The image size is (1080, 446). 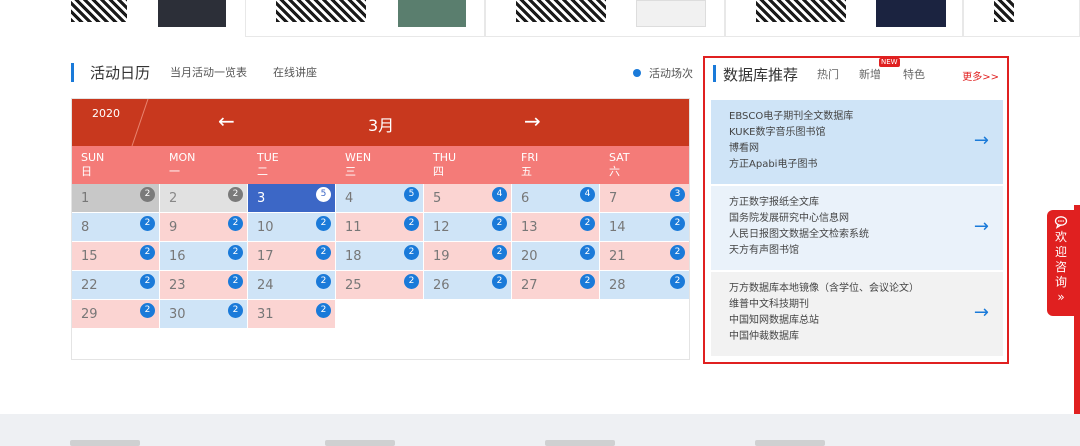 What do you see at coordinates (291, 198) in the screenshot?
I see `calendar-day-today: 35` at bounding box center [291, 198].